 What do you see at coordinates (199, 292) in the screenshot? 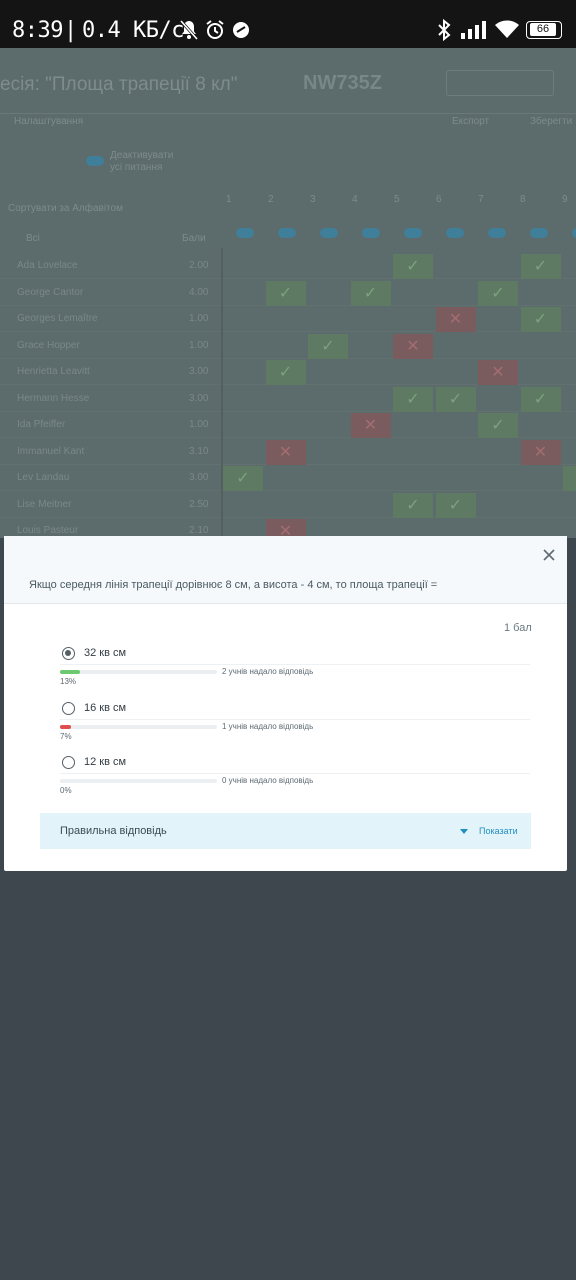
I see `student-score: 4.00` at bounding box center [199, 292].